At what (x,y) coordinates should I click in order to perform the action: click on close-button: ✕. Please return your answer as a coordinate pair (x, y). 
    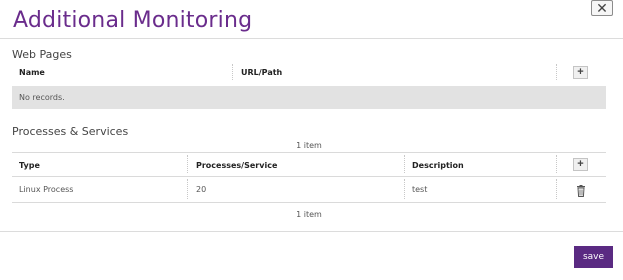
    Looking at the image, I should click on (602, 8).